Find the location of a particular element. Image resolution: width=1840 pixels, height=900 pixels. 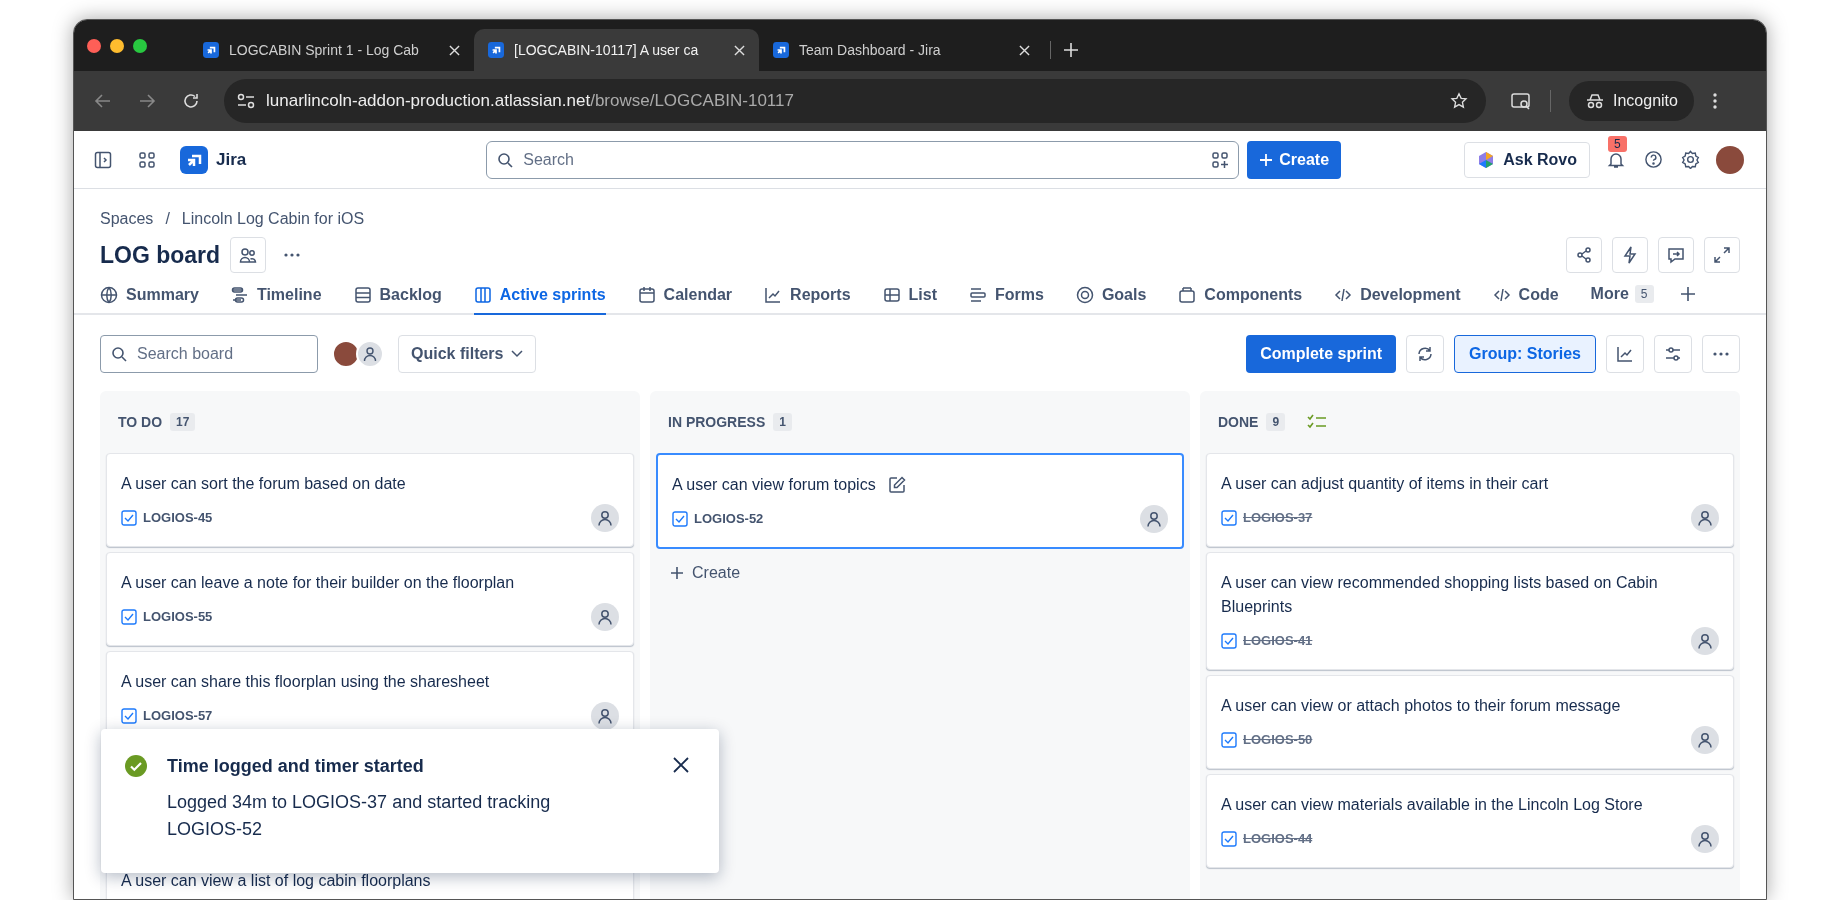

nav-tab: Calendar is located at coordinates (685, 296).